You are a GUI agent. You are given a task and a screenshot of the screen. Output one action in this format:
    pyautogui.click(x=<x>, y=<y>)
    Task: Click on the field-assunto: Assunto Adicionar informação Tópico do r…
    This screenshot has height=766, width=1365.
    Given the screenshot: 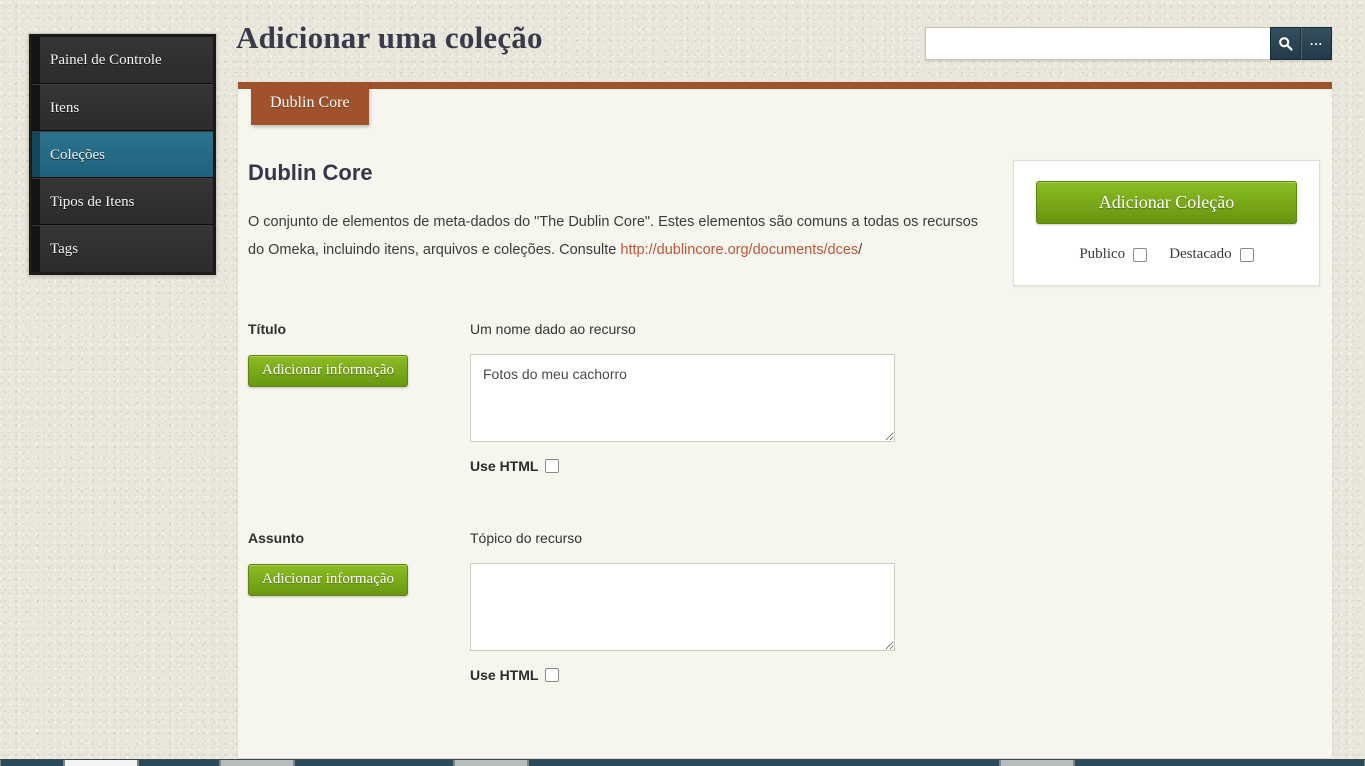 What is the action you would take?
    pyautogui.click(x=620, y=606)
    